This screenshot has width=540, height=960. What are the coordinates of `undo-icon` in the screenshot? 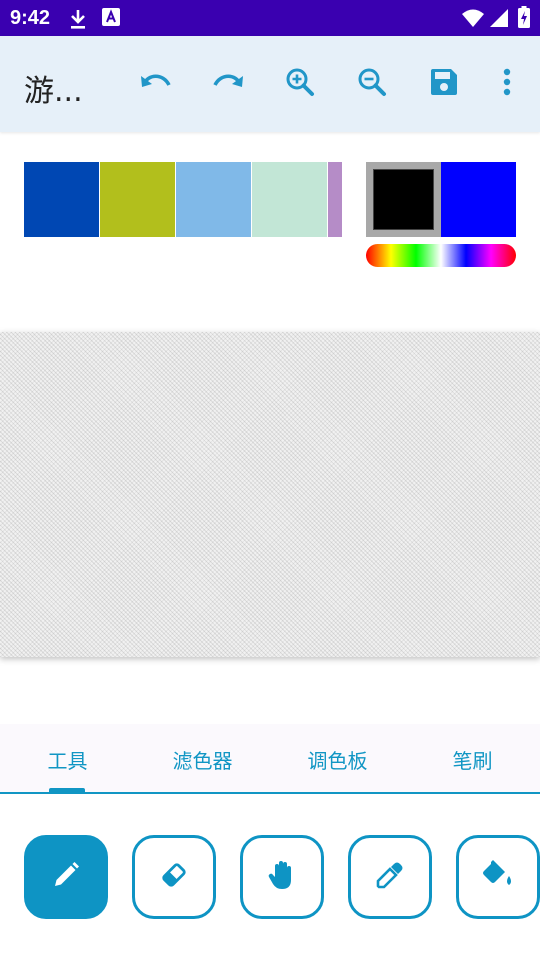 It's located at (156, 84).